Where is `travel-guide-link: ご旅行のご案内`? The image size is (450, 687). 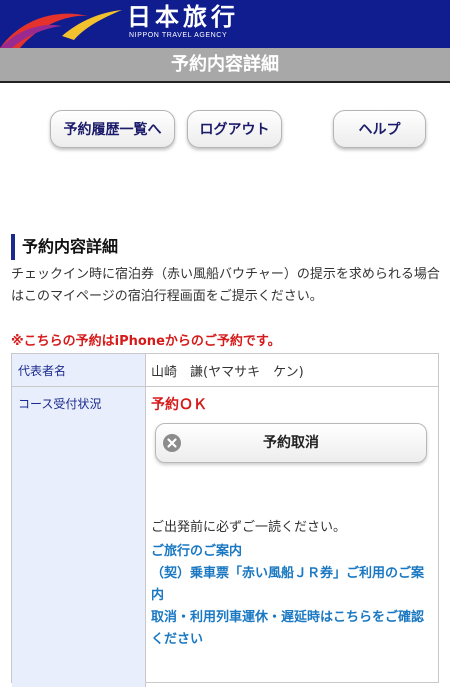
travel-guide-link: ご旅行のご案内 is located at coordinates (293, 552).